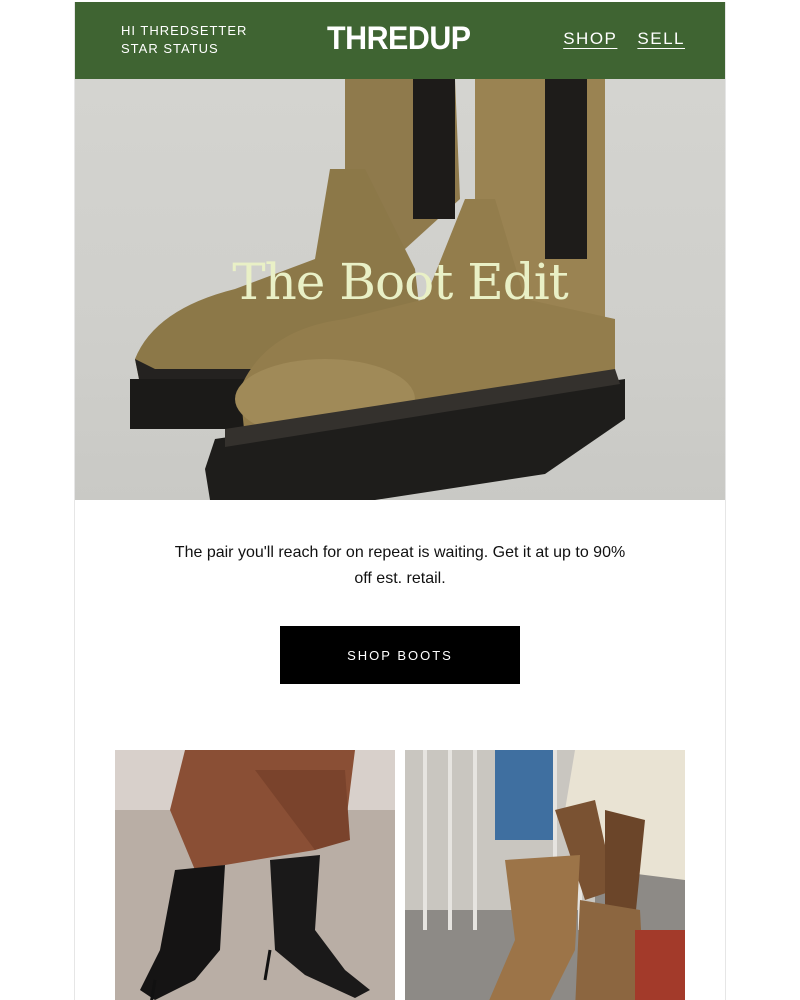 The image size is (800, 1000). Describe the element at coordinates (661, 39) in the screenshot. I see `nav-sell-link: SELL` at that location.